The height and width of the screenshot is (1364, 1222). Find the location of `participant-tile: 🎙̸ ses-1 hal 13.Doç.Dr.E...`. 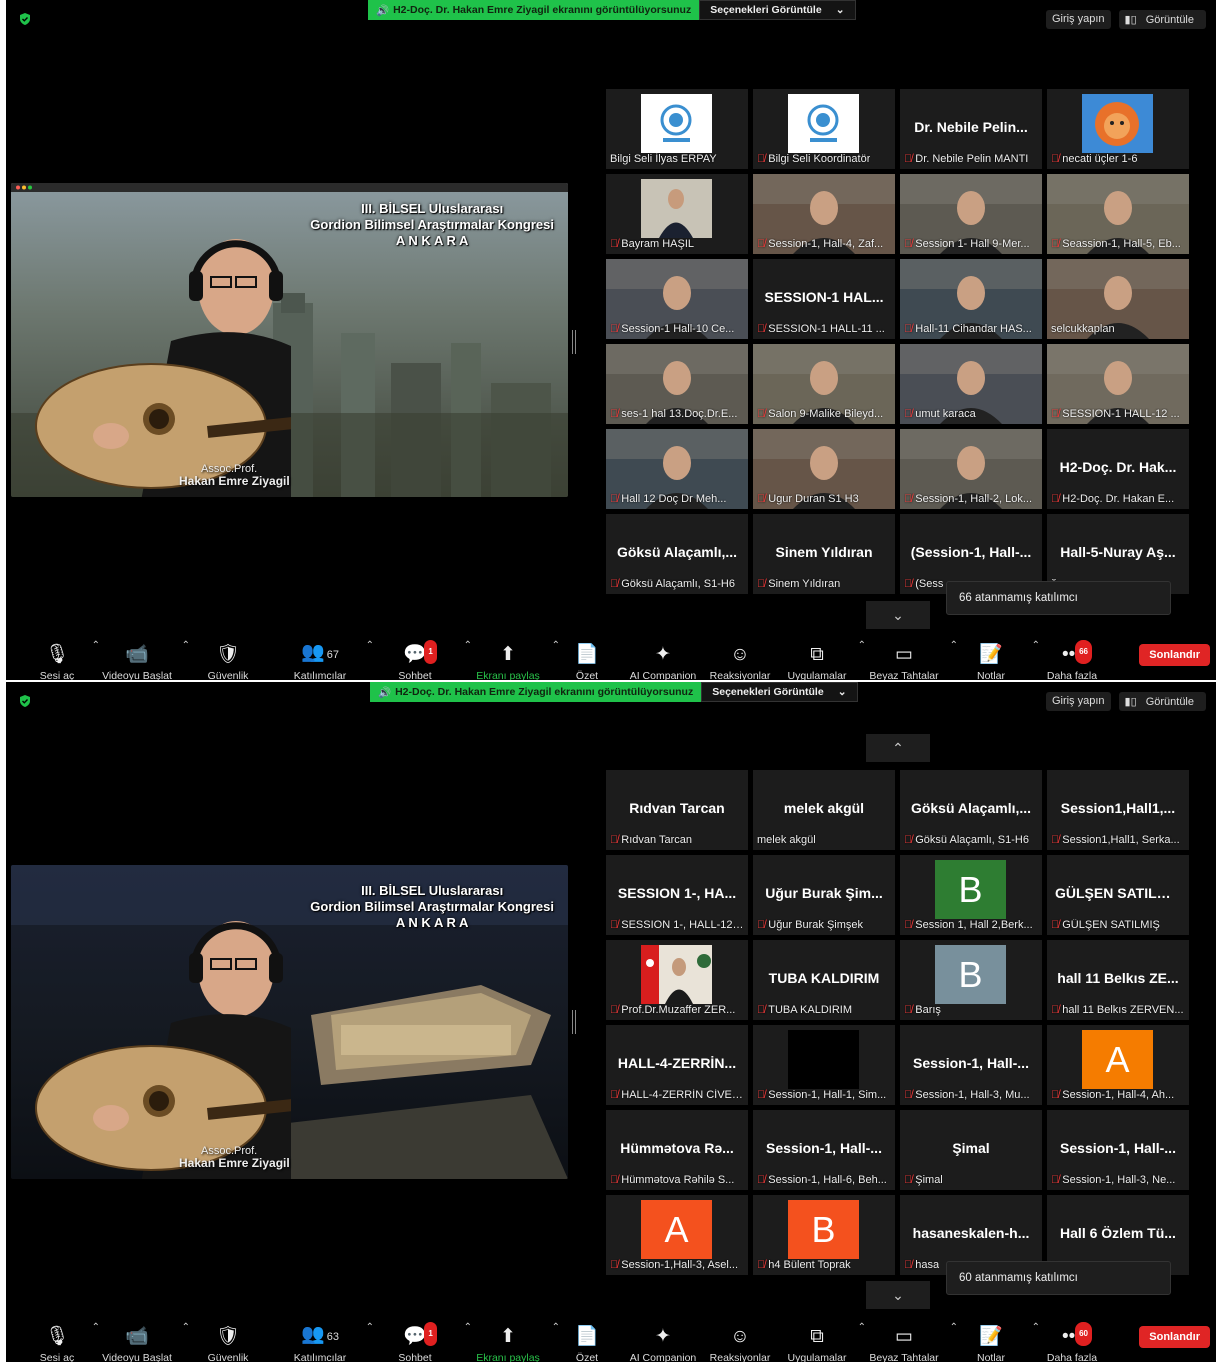

participant-tile: 🎙̸ ses-1 hal 13.Doç.Dr.E... is located at coordinates (677, 384).